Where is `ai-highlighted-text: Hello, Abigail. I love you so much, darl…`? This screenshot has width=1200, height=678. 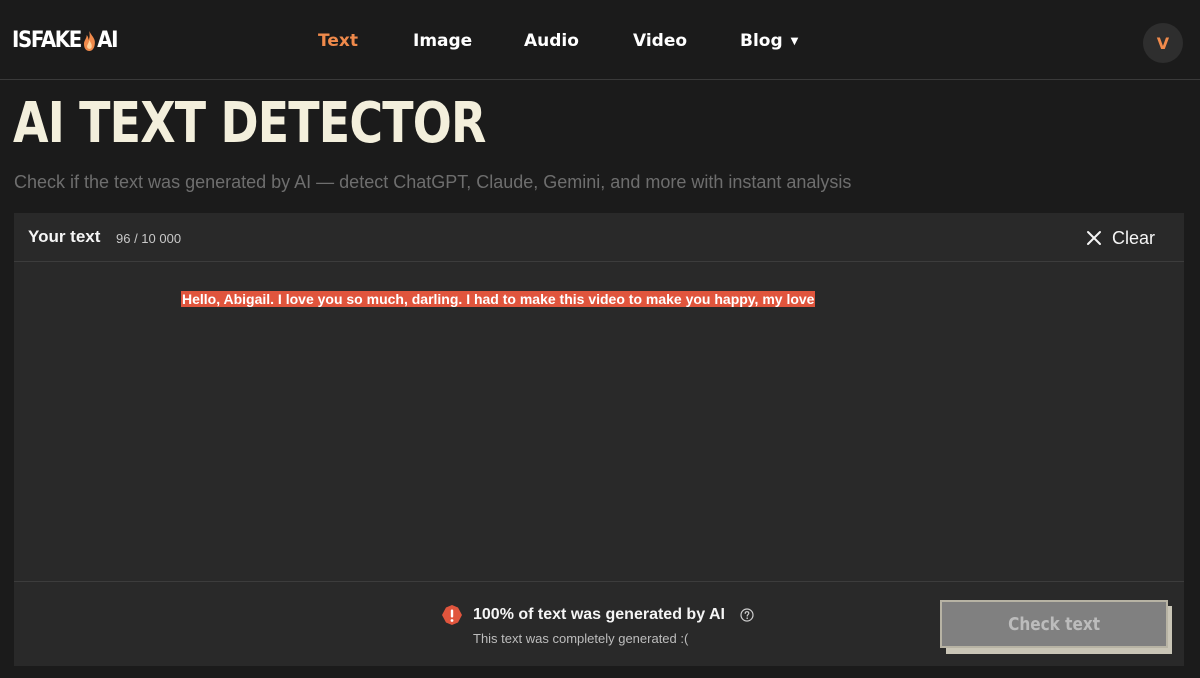 ai-highlighted-text: Hello, Abigail. I love you so much, darl… is located at coordinates (498, 299).